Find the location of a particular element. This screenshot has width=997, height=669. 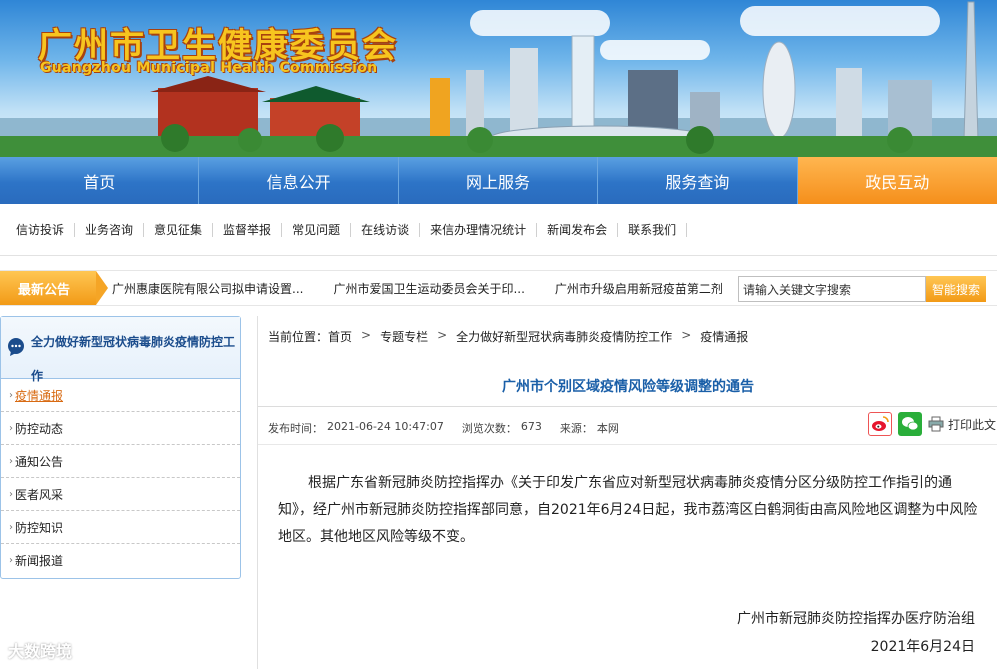

wechat-icon is located at coordinates (910, 424).